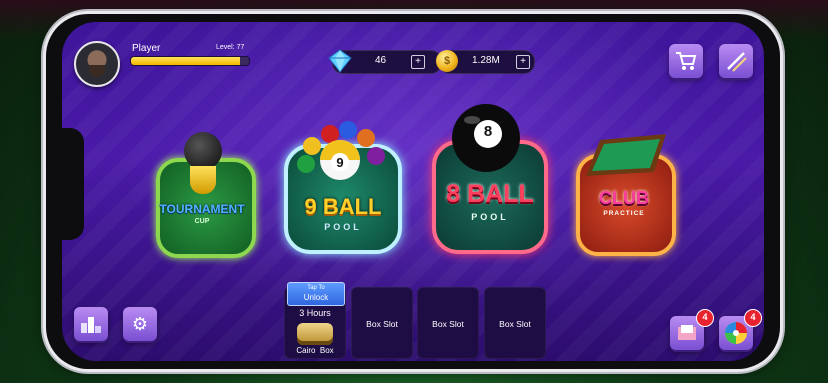 The width and height of the screenshot is (828, 383). Describe the element at coordinates (146, 48) in the screenshot. I see `player-name: Player` at that location.